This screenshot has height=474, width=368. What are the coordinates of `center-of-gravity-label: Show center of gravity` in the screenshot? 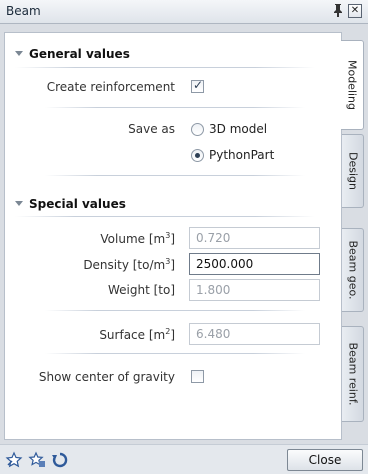 It's located at (106, 377).